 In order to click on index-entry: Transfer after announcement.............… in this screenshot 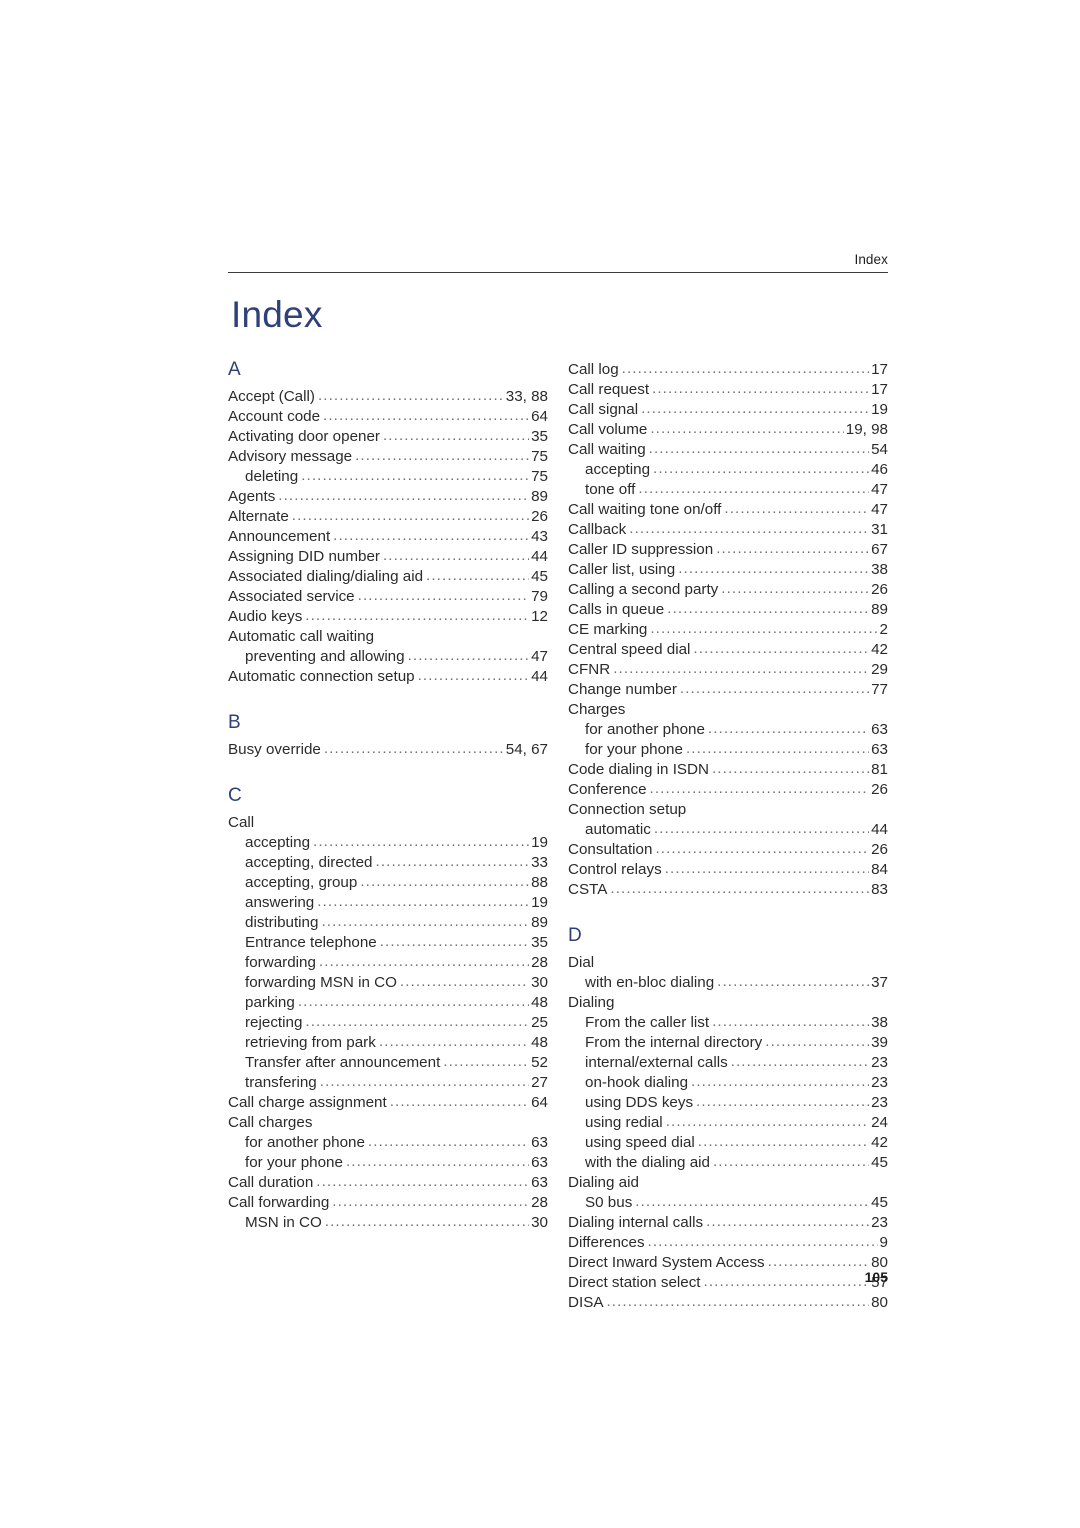, I will do `click(388, 1063)`.